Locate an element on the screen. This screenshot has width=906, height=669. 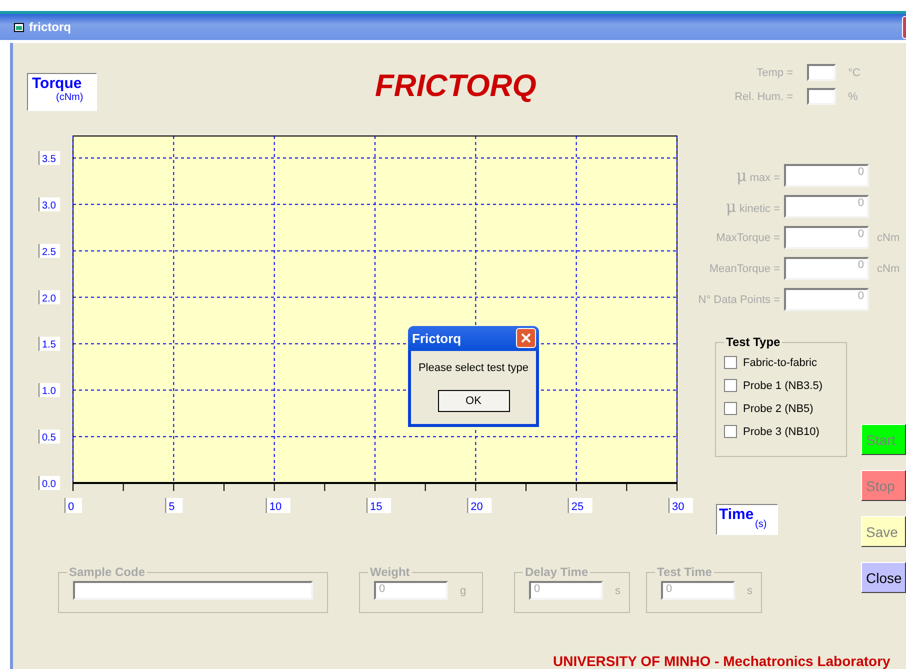
torque-axis-label: Torque (cNm) is located at coordinates (62, 92).